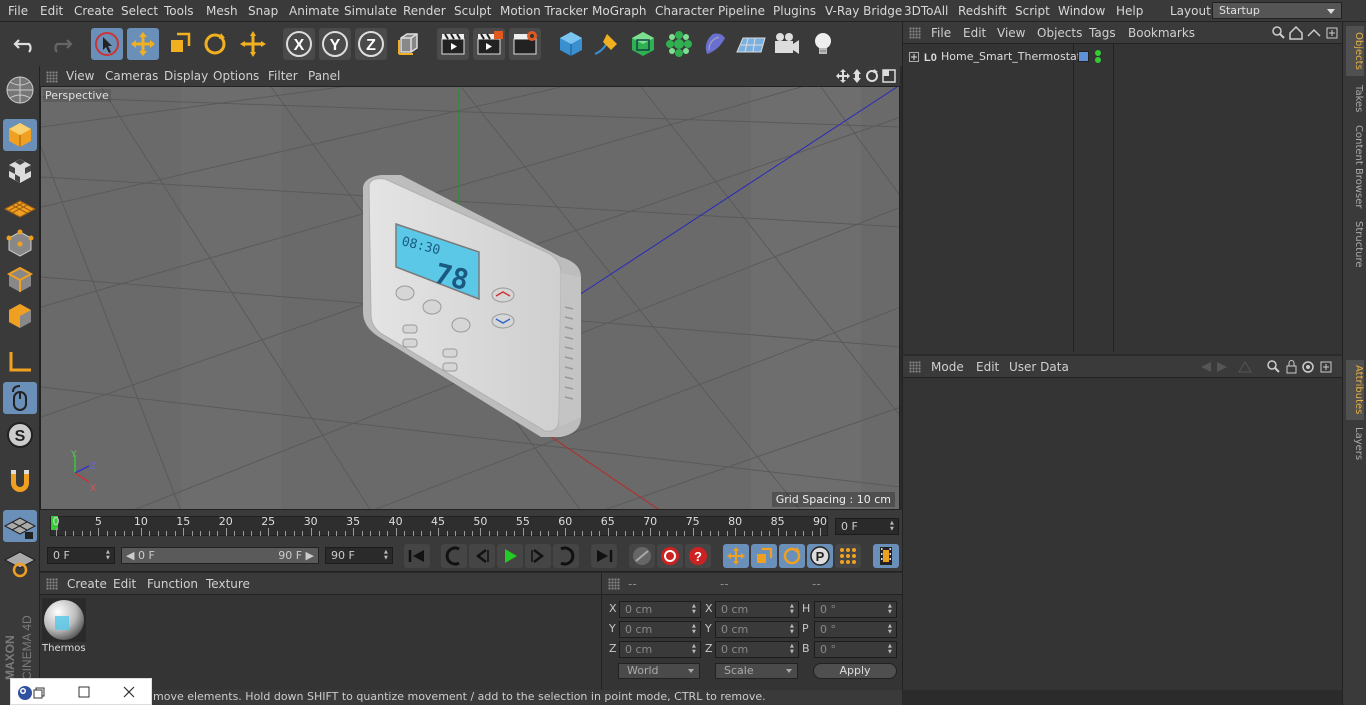  What do you see at coordinates (886, 556) in the screenshot?
I see `timeline-window-button` at bounding box center [886, 556].